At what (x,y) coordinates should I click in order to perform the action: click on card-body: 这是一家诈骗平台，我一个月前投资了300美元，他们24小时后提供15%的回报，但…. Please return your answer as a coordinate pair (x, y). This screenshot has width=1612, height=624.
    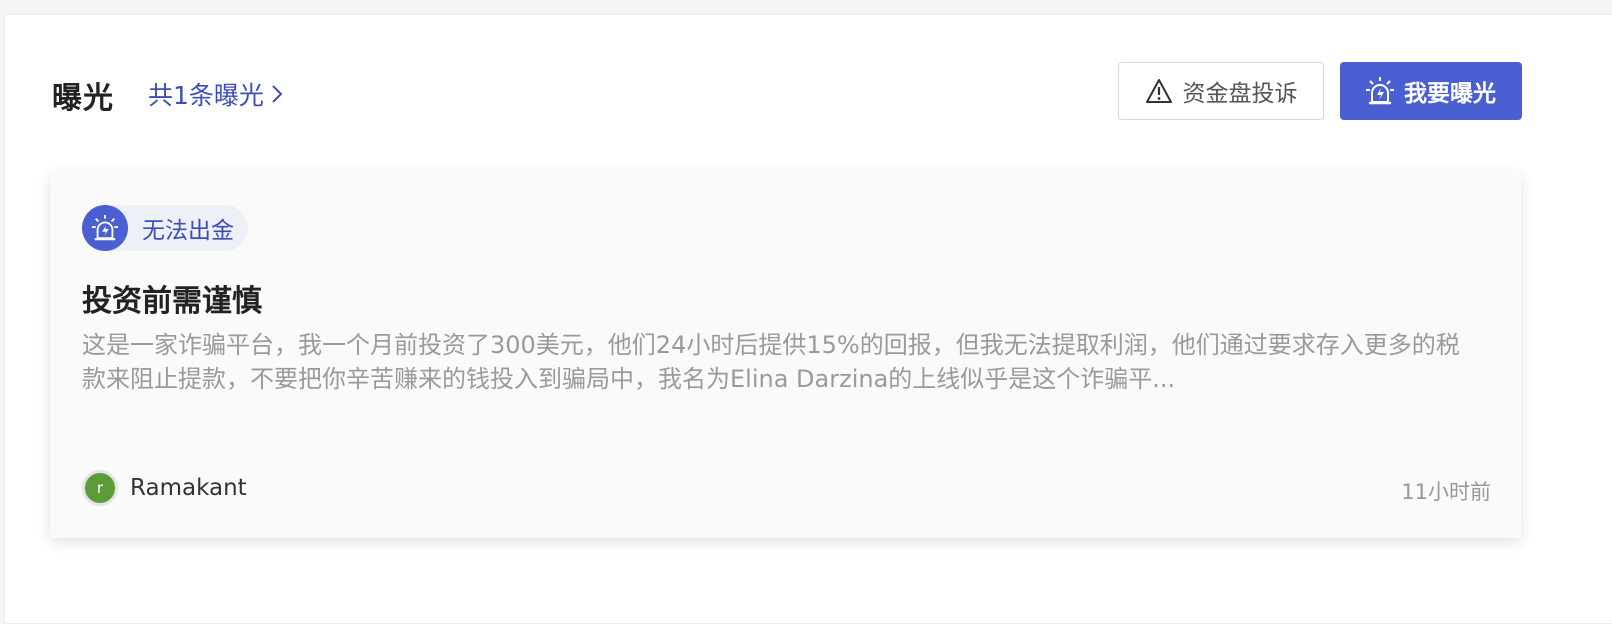
    Looking at the image, I should click on (771, 362).